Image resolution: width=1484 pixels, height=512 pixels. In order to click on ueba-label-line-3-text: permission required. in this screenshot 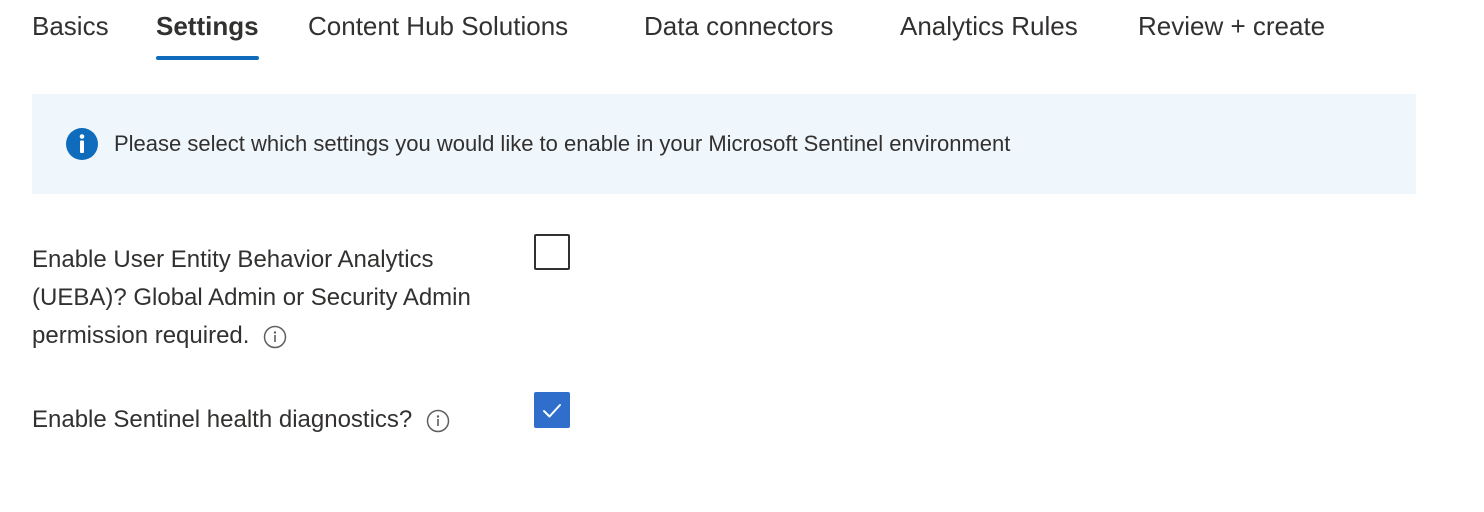, I will do `click(141, 335)`.